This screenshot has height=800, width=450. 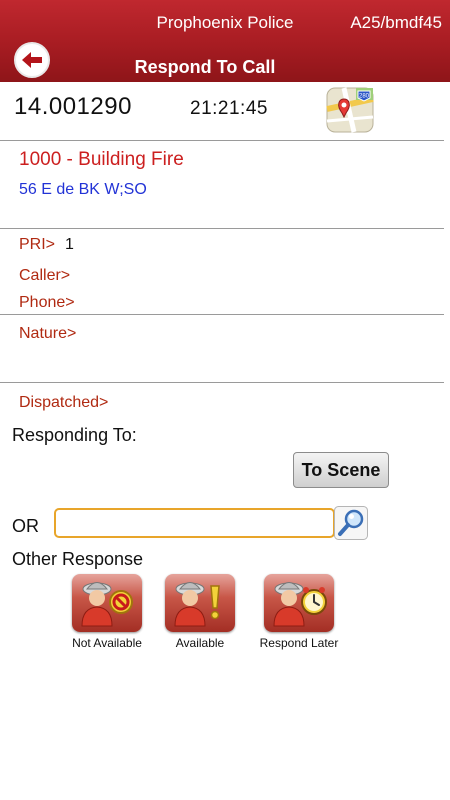 What do you see at coordinates (299, 643) in the screenshot?
I see `respond-later-label: Respond Later` at bounding box center [299, 643].